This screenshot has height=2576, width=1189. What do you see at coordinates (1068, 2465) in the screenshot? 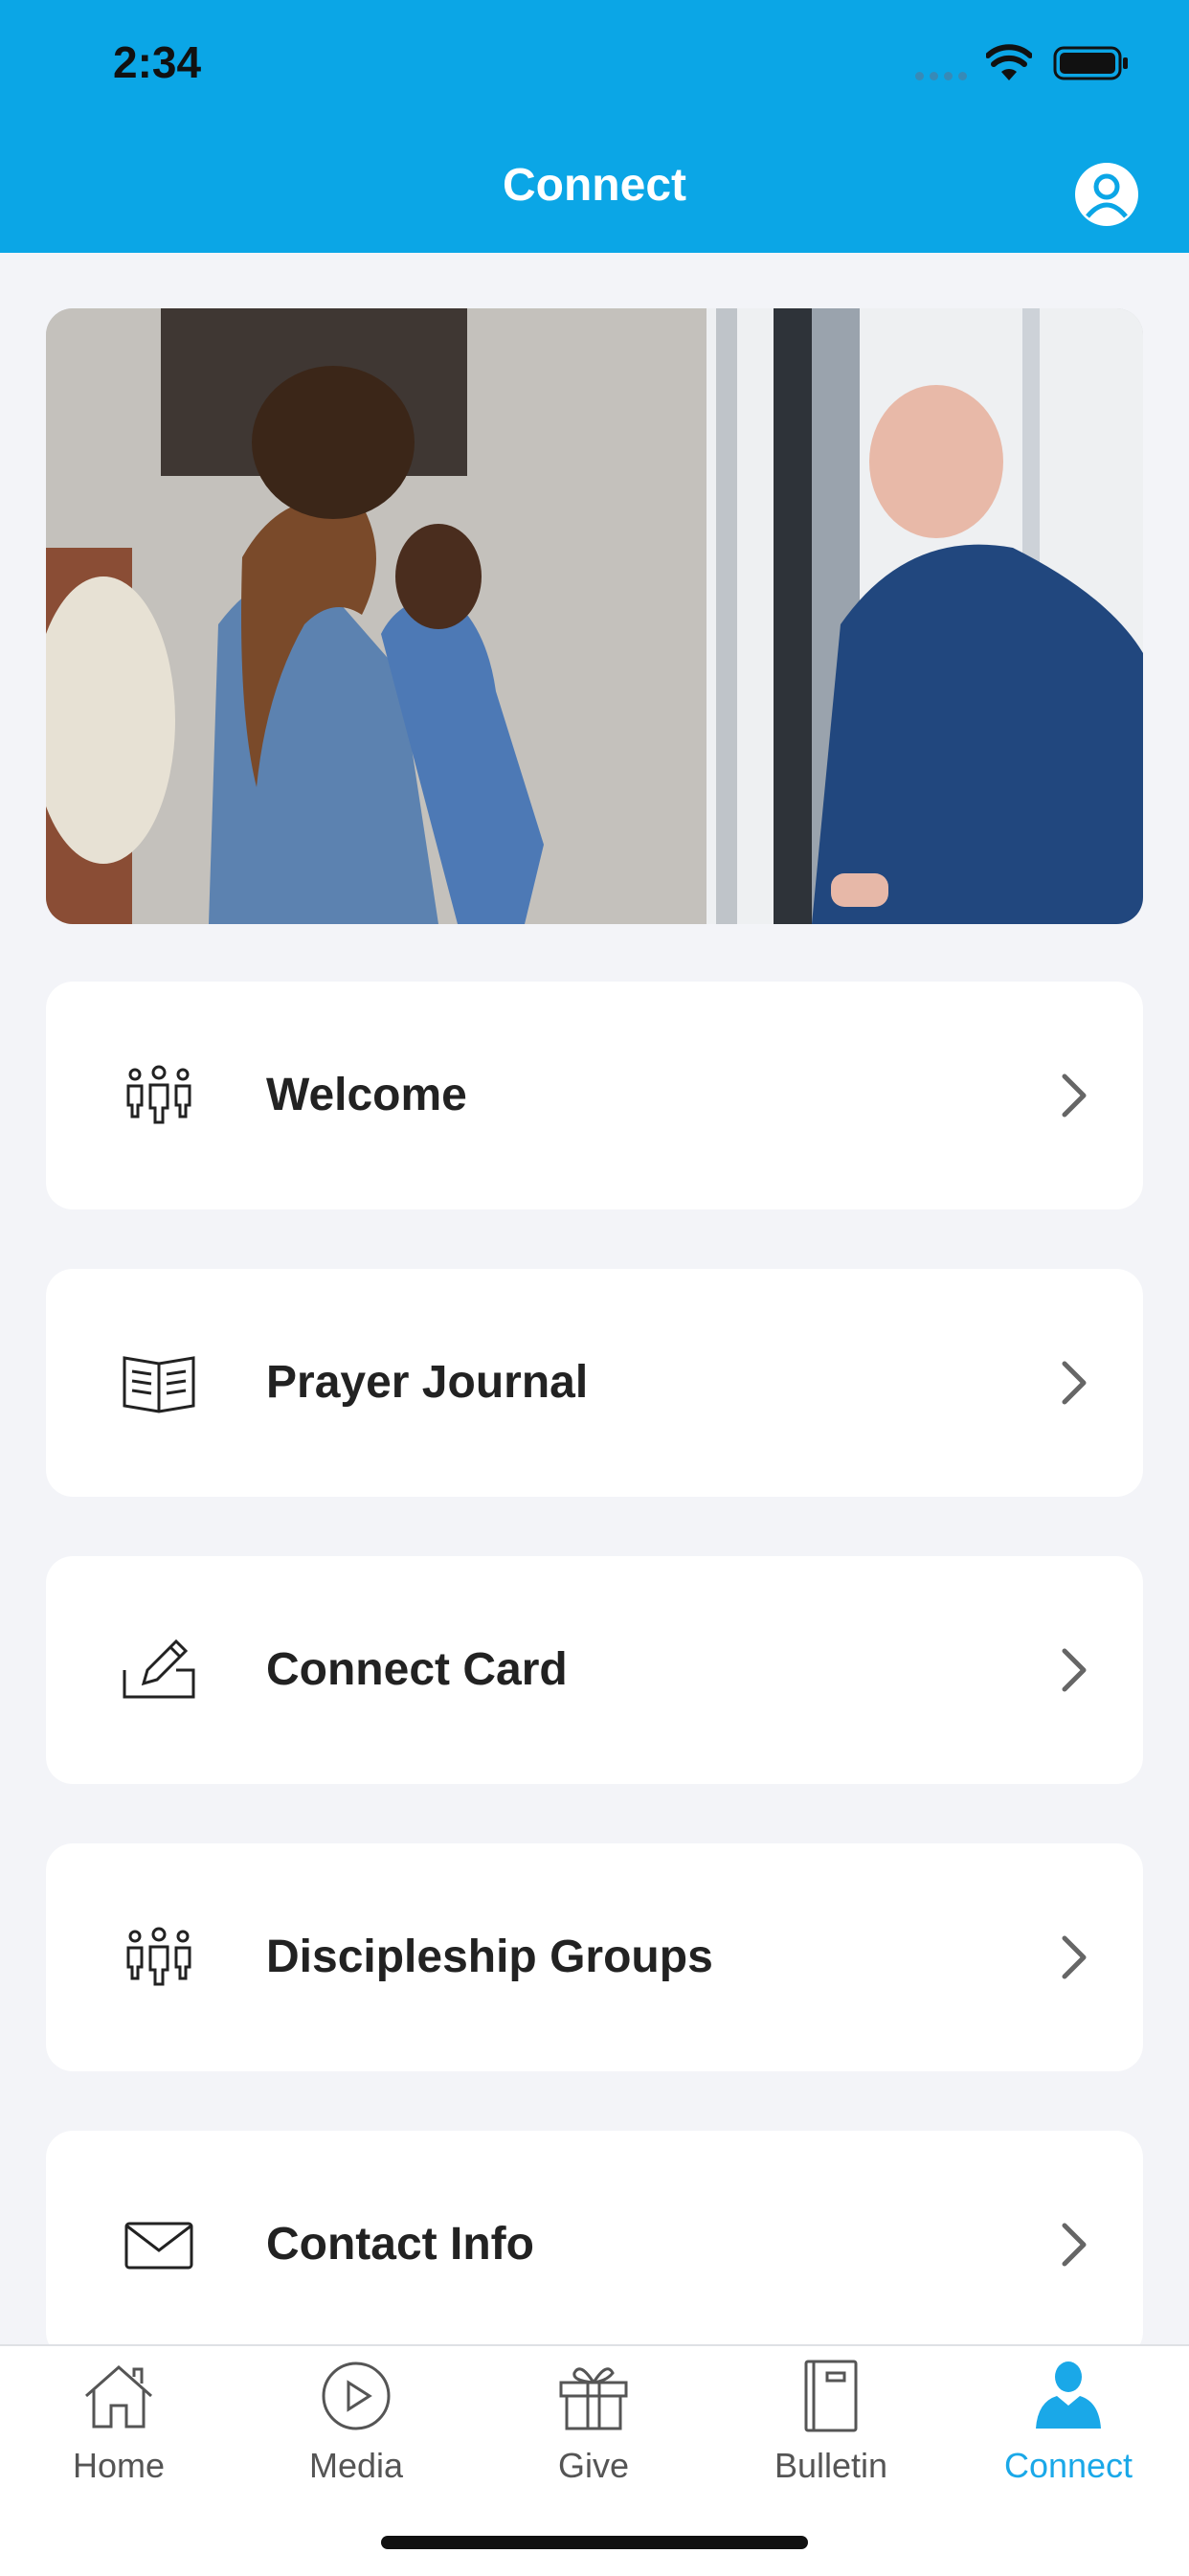
I see `tab-label: Connect` at bounding box center [1068, 2465].